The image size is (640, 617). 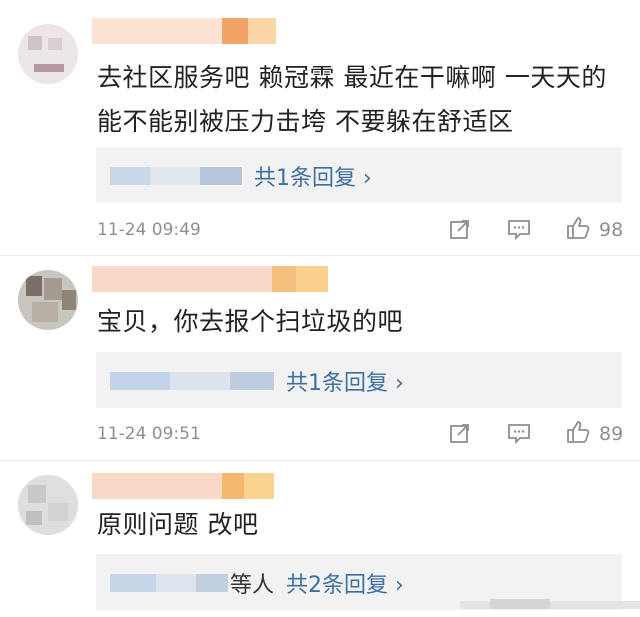 What do you see at coordinates (252, 585) in the screenshot?
I see `reply-users-suffix: 等人` at bounding box center [252, 585].